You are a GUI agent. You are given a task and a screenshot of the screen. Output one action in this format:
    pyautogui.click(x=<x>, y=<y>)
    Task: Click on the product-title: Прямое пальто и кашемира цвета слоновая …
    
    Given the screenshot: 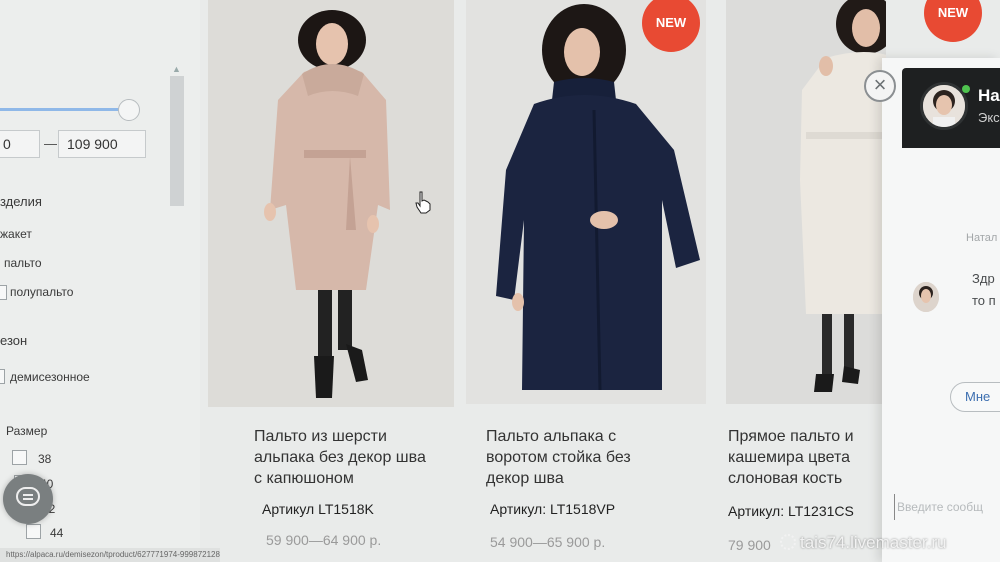 What is the action you would take?
    pyautogui.click(x=791, y=457)
    